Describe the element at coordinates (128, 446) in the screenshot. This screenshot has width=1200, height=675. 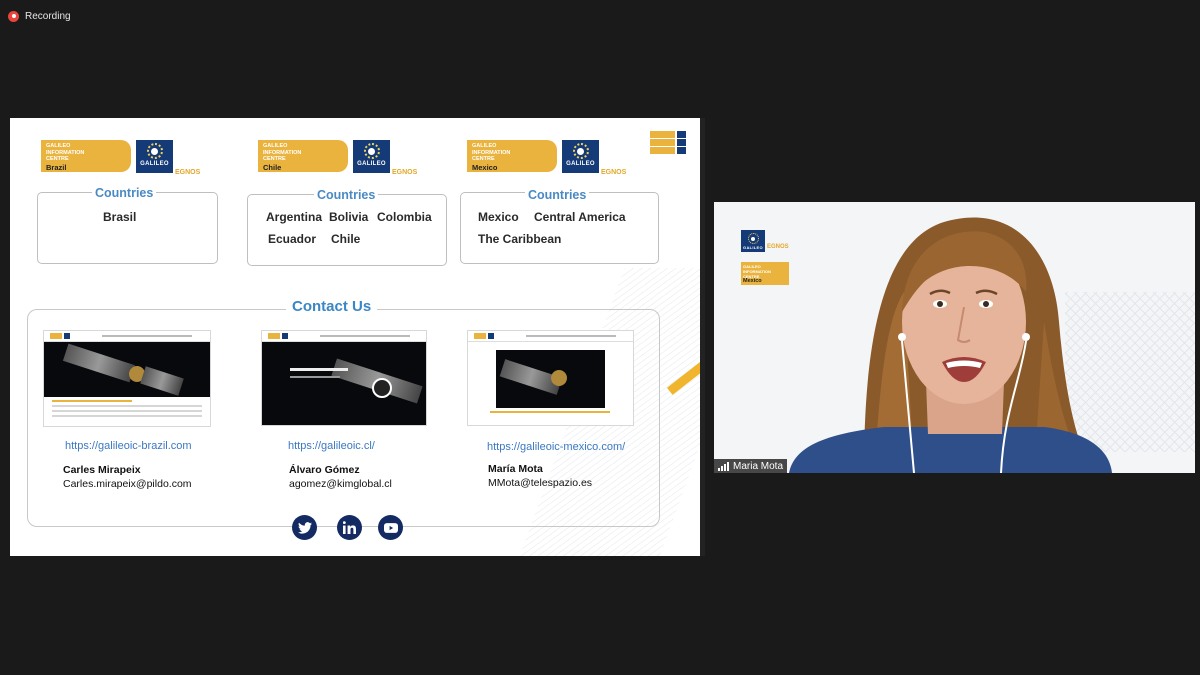
I see `website-link-brazil: https://galileoic-brazil.com` at that location.